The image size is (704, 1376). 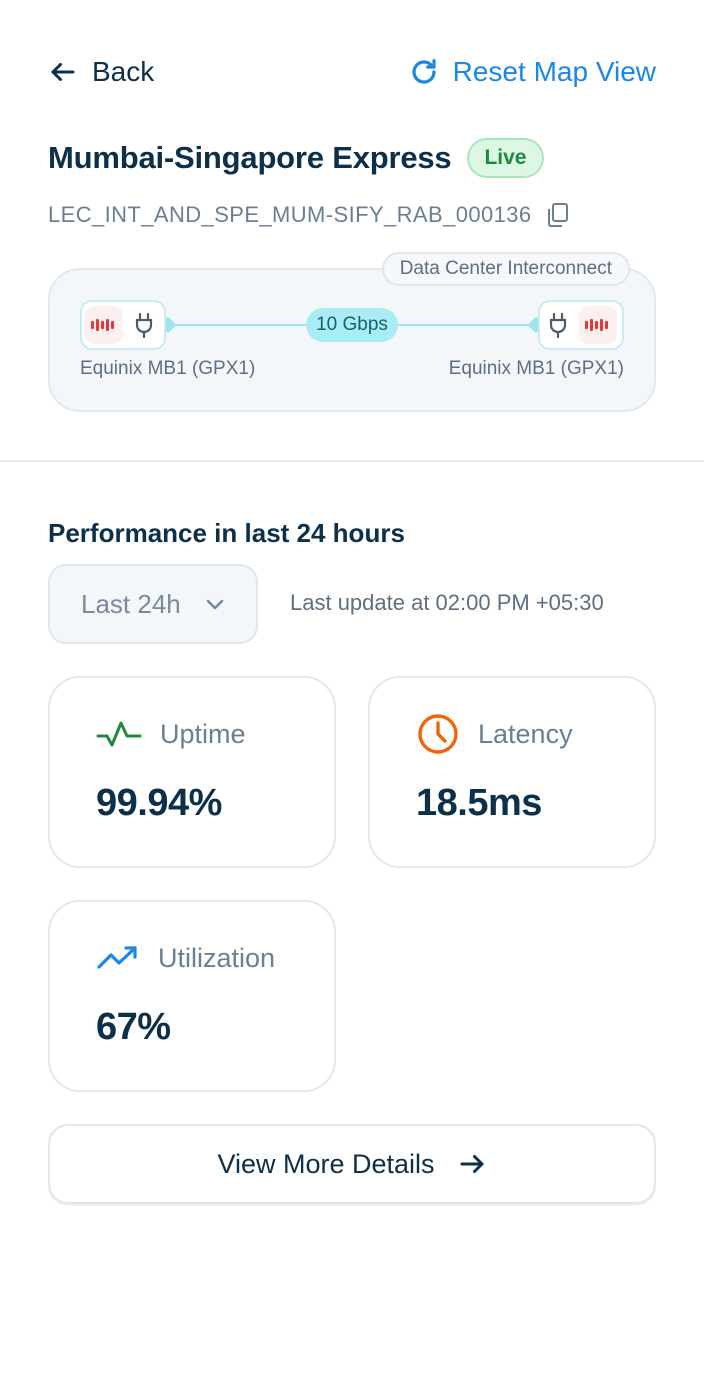 I want to click on back-label: Back, so click(x=123, y=71).